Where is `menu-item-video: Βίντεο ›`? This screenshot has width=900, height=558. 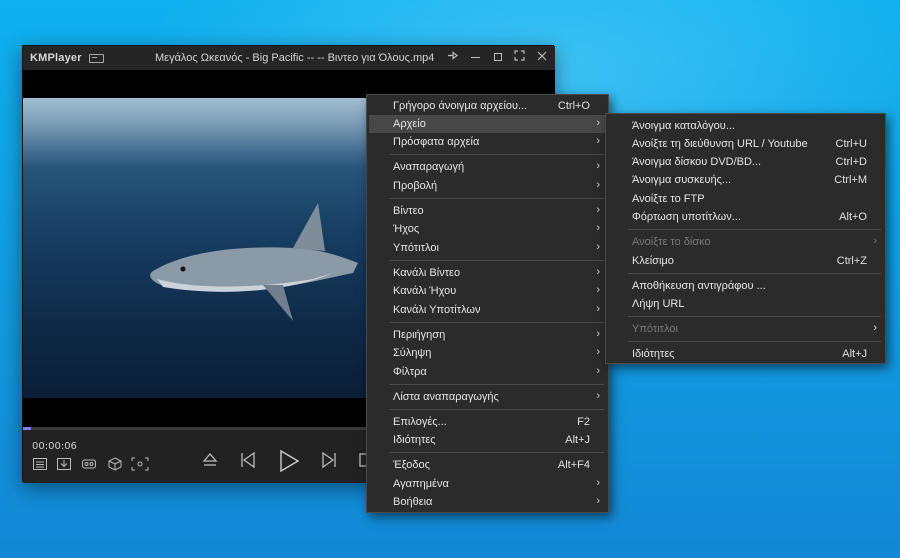
menu-item-video: Βίντεο › is located at coordinates (487, 211).